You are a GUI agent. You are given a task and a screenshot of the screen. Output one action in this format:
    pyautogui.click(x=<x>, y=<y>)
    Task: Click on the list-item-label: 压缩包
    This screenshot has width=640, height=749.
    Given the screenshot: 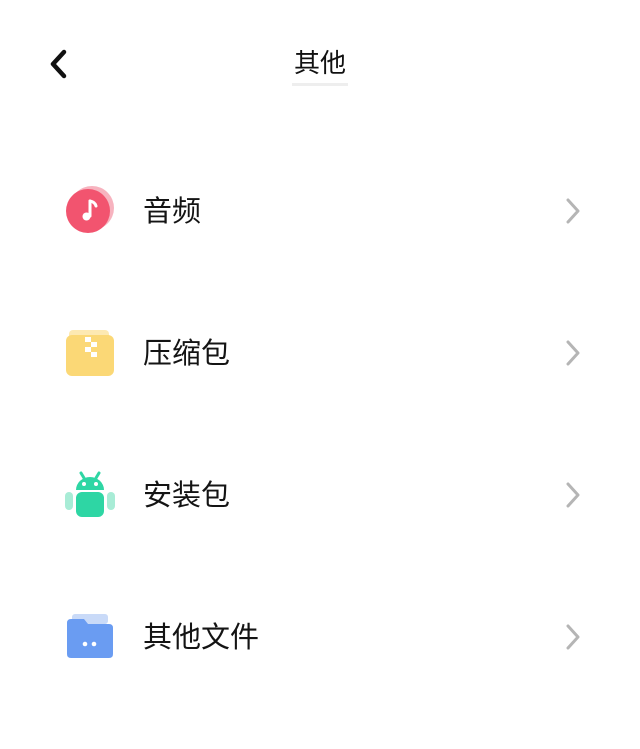 What is the action you would take?
    pyautogui.click(x=187, y=353)
    